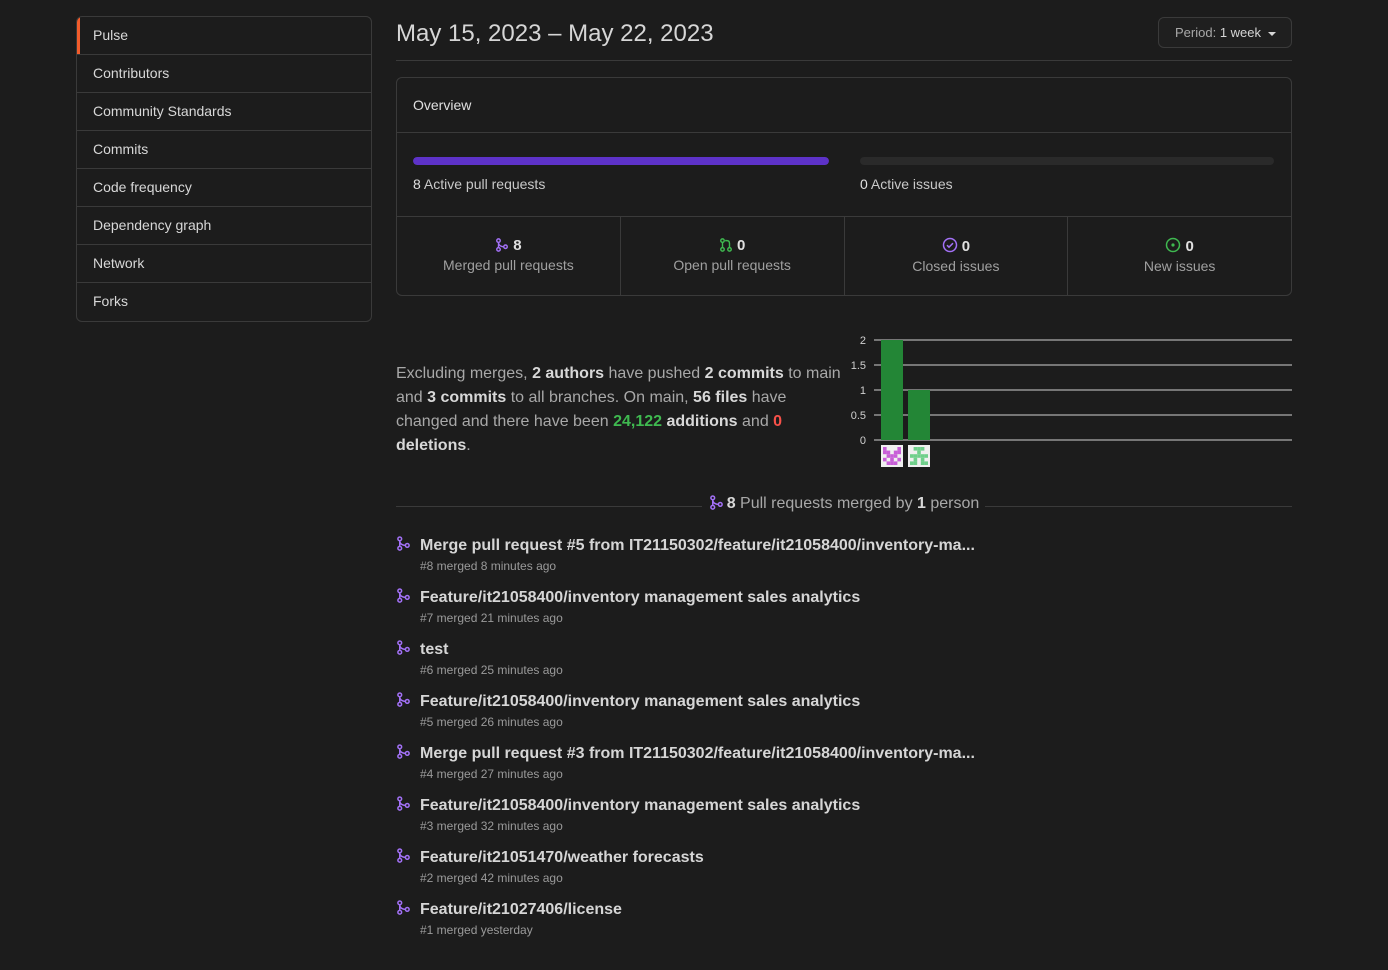 The image size is (1388, 970). Describe the element at coordinates (858, 416) in the screenshot. I see `y-tick-label: 0.5` at that location.